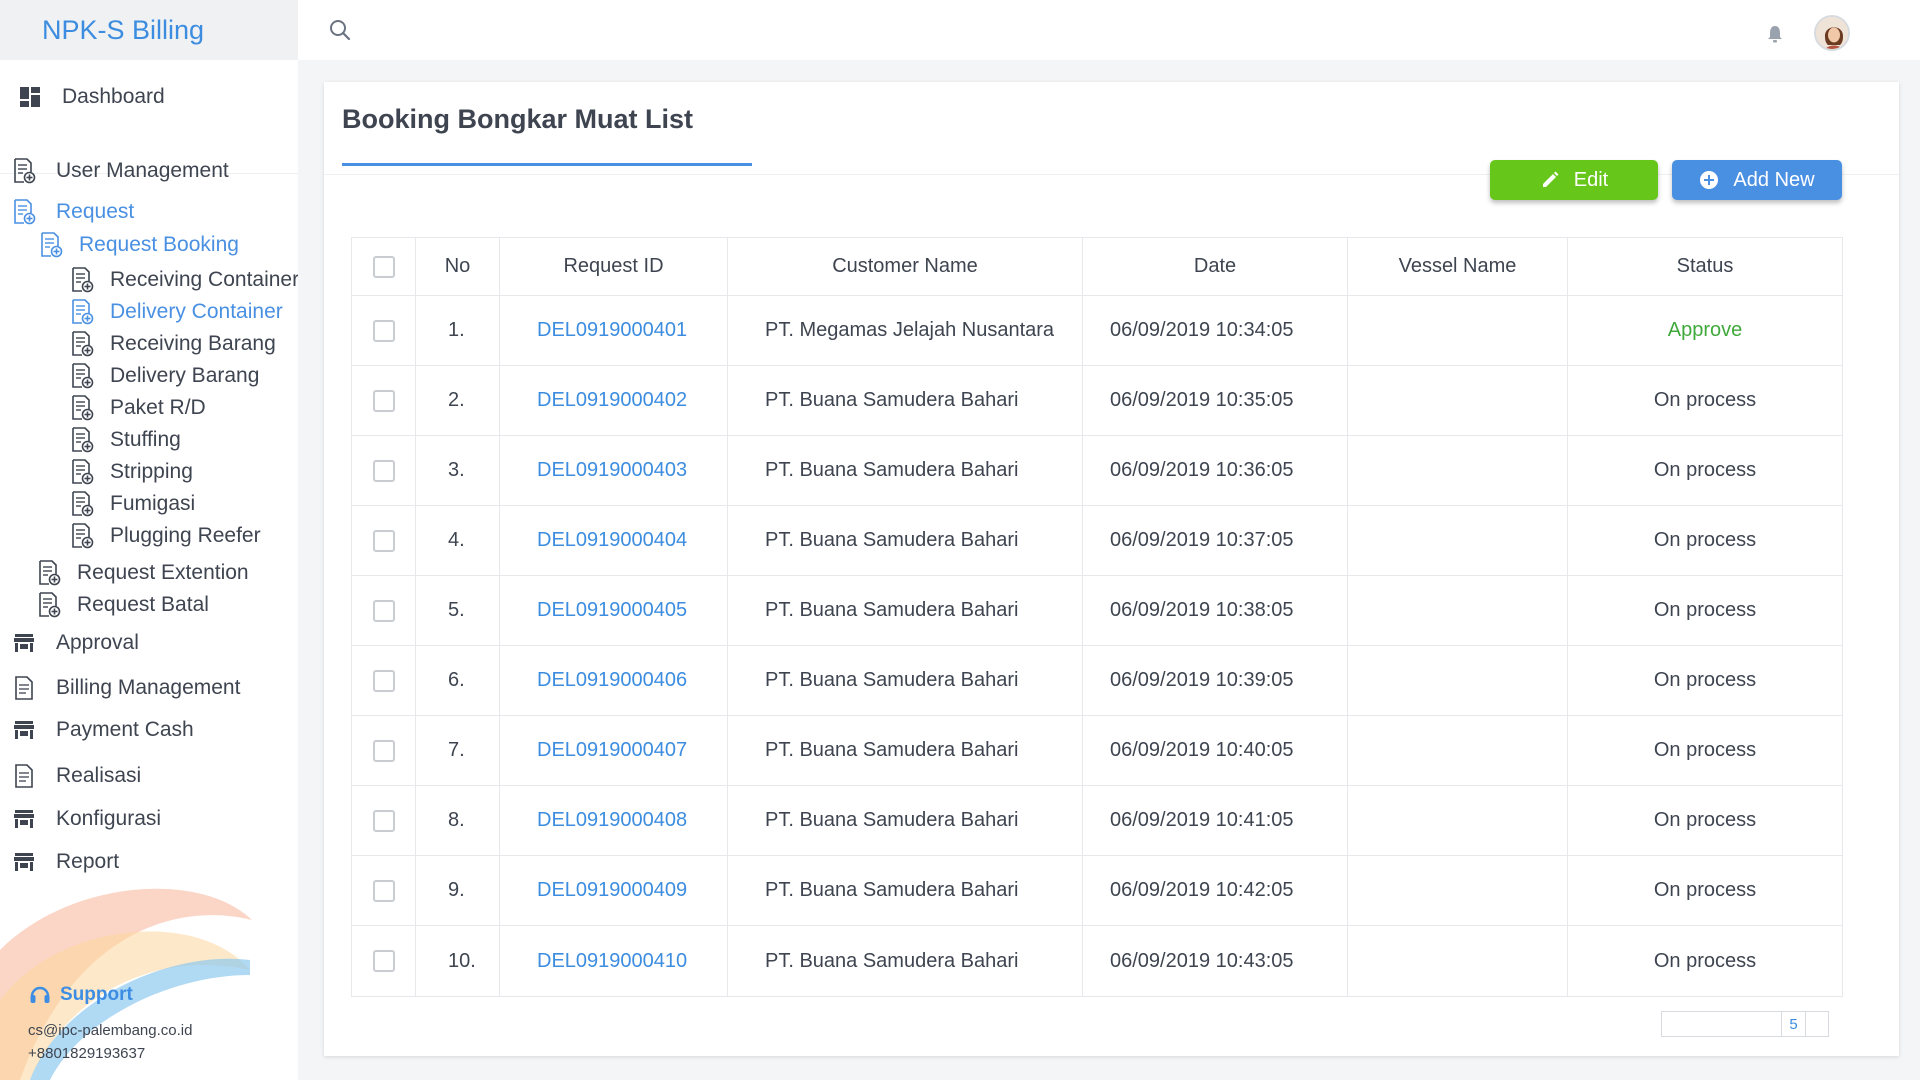  What do you see at coordinates (173, 344) in the screenshot?
I see `sidebar-item-receiving-barang: Receiving Barang` at bounding box center [173, 344].